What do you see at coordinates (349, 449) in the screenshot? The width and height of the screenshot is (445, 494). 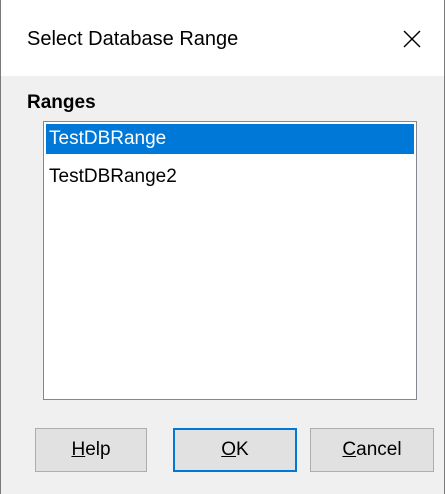 I see `cancel-button-mnemonic: C` at bounding box center [349, 449].